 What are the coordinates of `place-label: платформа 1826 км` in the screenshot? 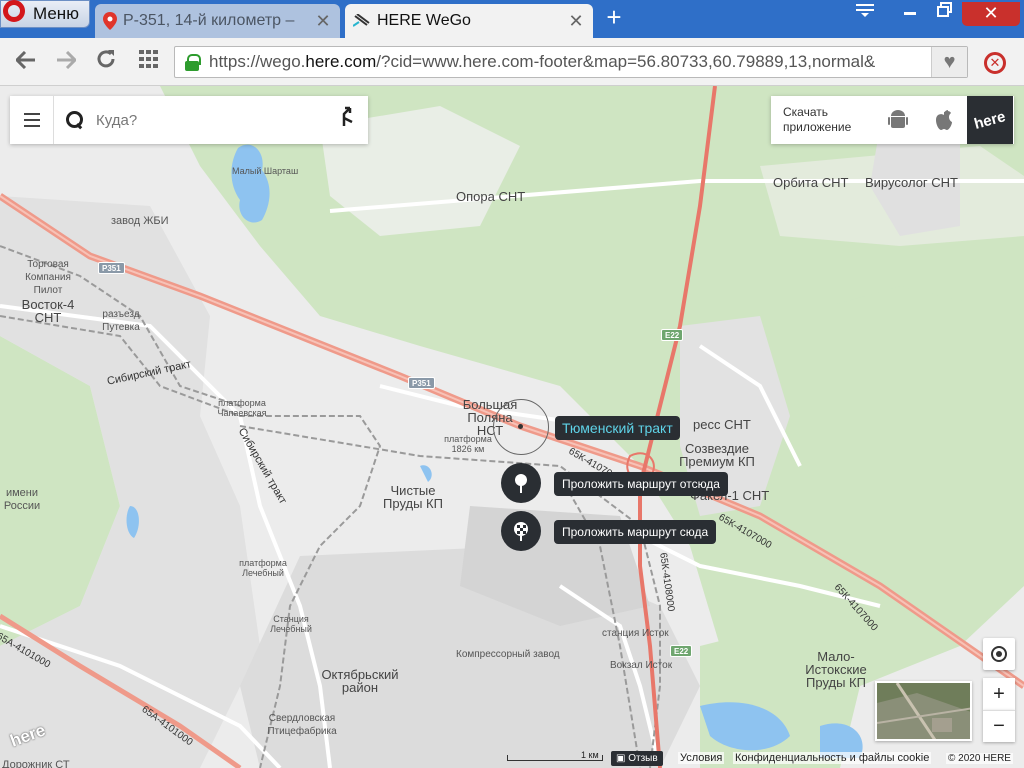 It's located at (468, 444).